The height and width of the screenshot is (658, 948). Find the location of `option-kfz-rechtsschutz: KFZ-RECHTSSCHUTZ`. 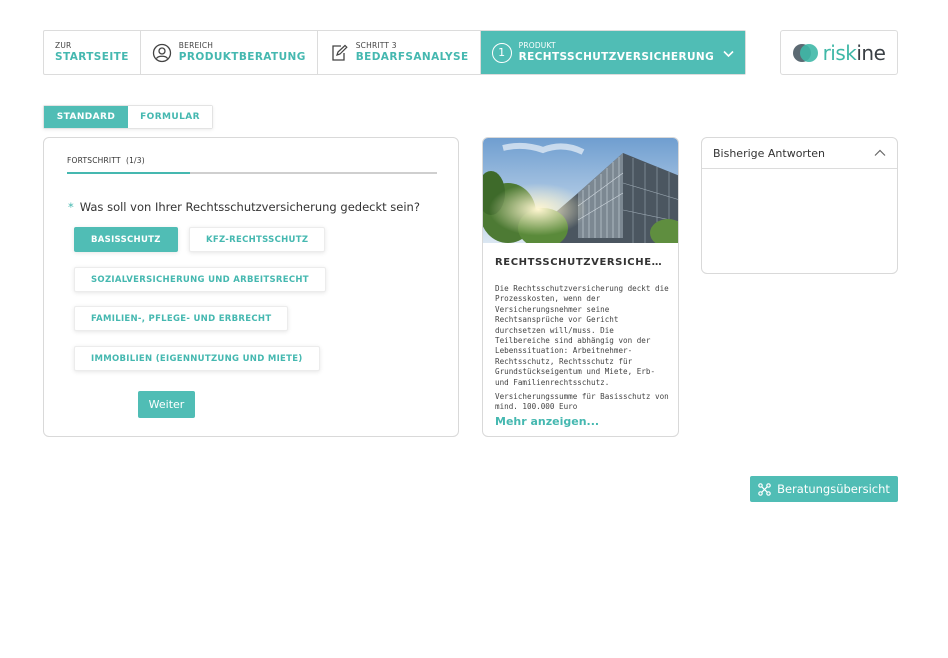

option-kfz-rechtsschutz: KFZ-RECHTSSCHUTZ is located at coordinates (257, 239).